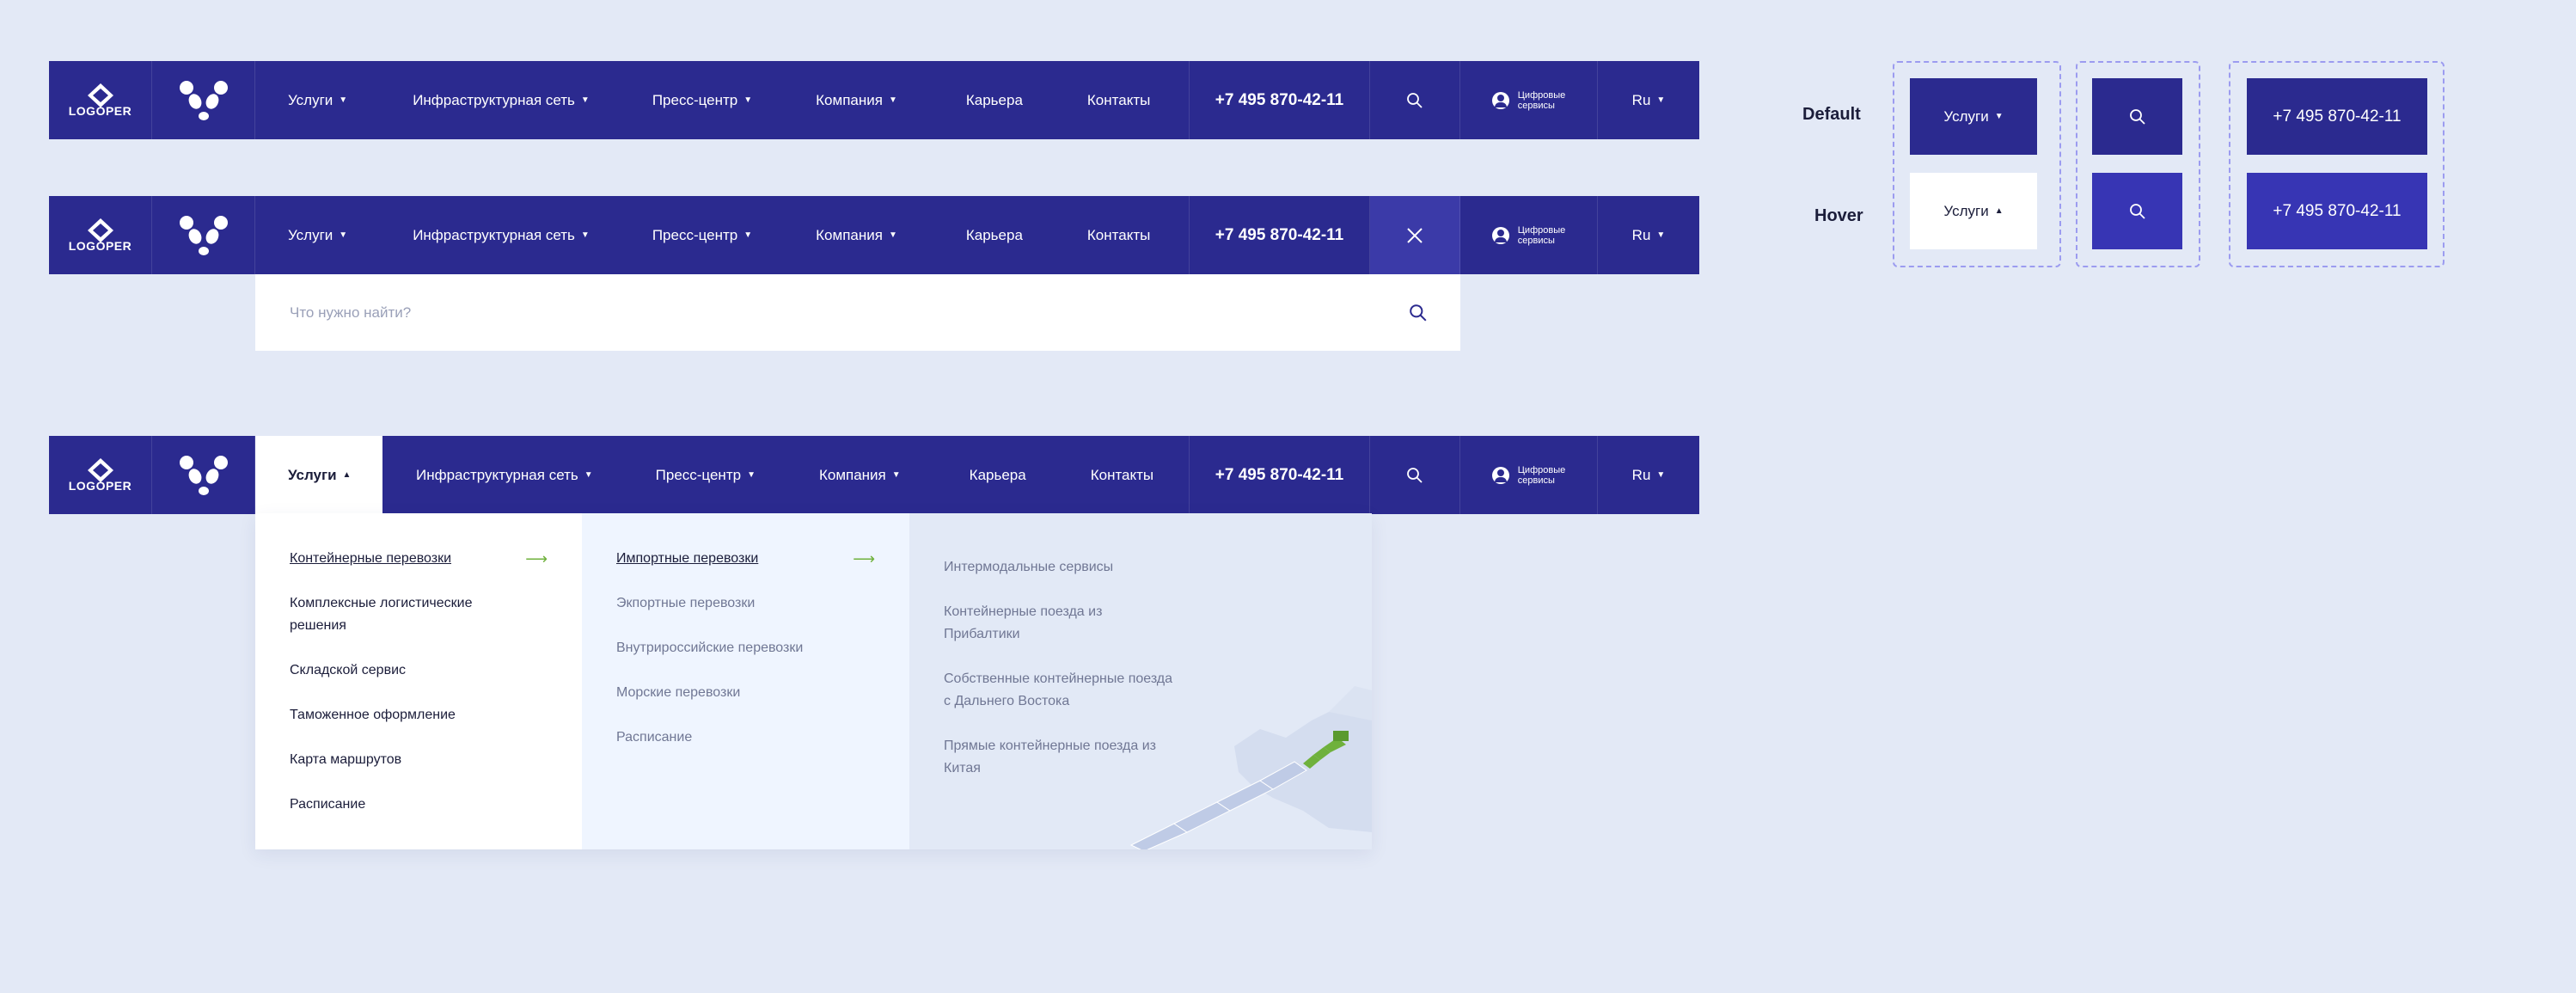  I want to click on dropdown-item: Экпортные перевозки, so click(745, 603).